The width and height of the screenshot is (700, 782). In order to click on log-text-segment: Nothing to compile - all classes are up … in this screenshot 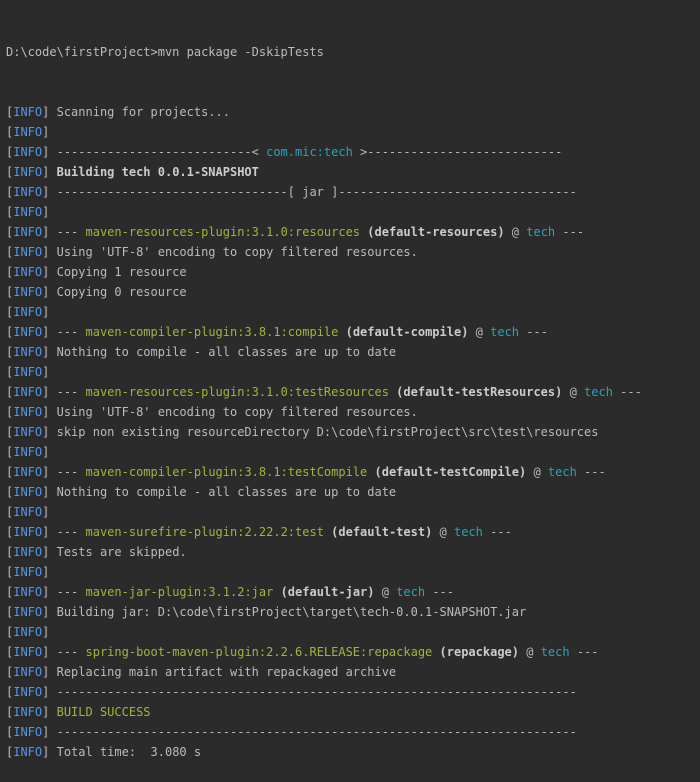, I will do `click(226, 492)`.